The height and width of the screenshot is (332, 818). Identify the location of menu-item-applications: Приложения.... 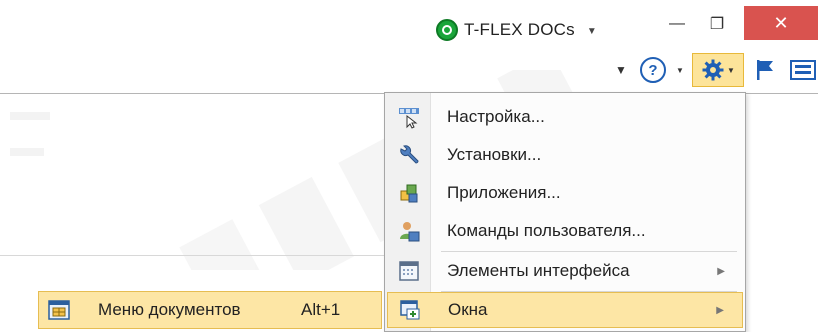
(565, 193).